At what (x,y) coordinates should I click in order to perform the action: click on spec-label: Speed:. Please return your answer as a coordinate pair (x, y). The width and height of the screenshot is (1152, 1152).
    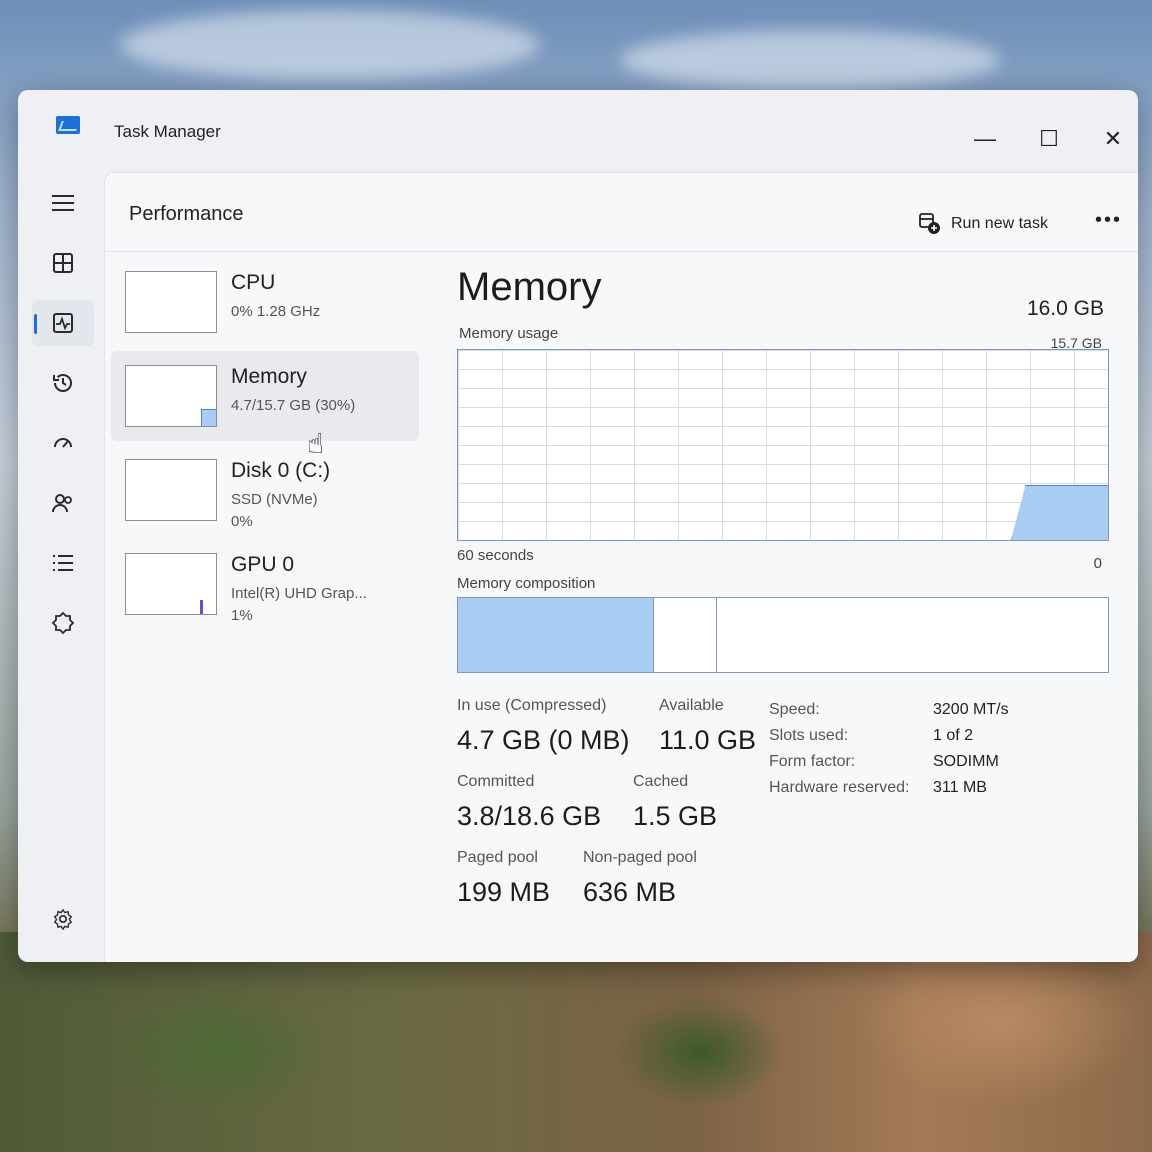
    Looking at the image, I should click on (794, 709).